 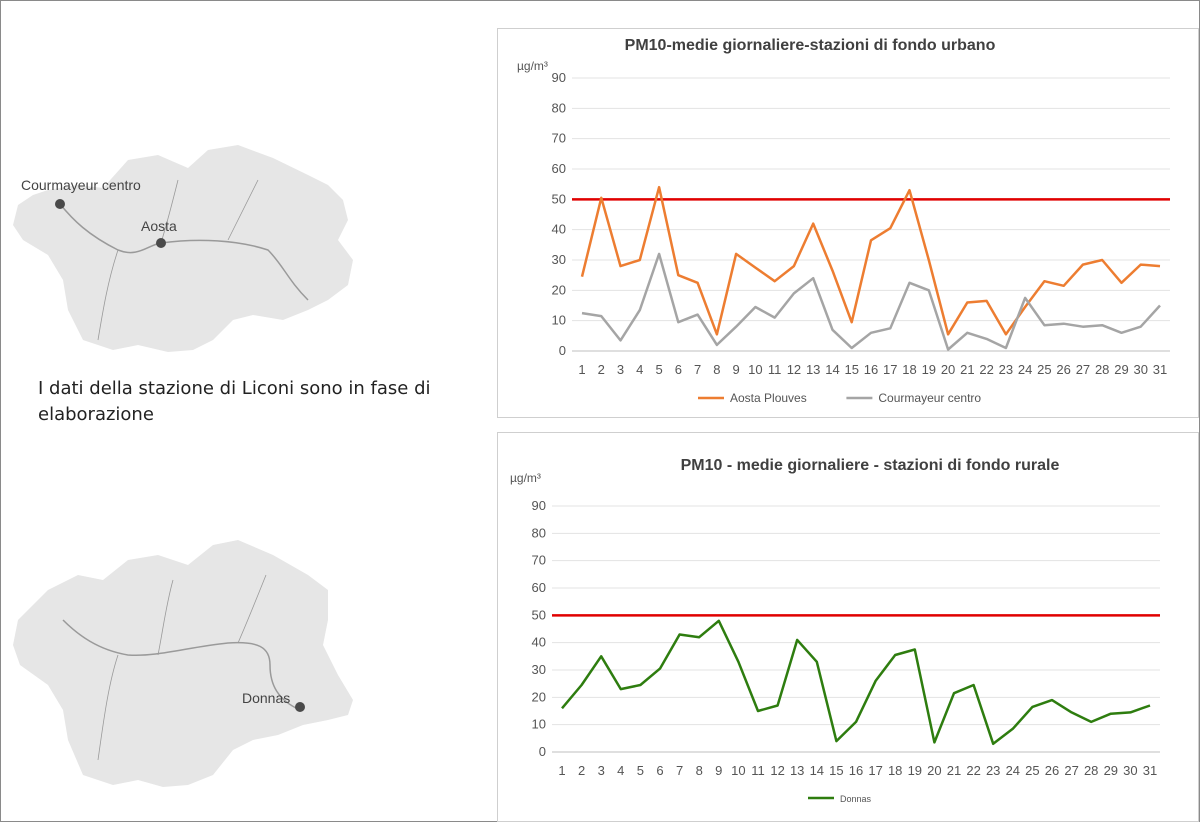 What do you see at coordinates (300, 707) in the screenshot?
I see `station-marker-donnas` at bounding box center [300, 707].